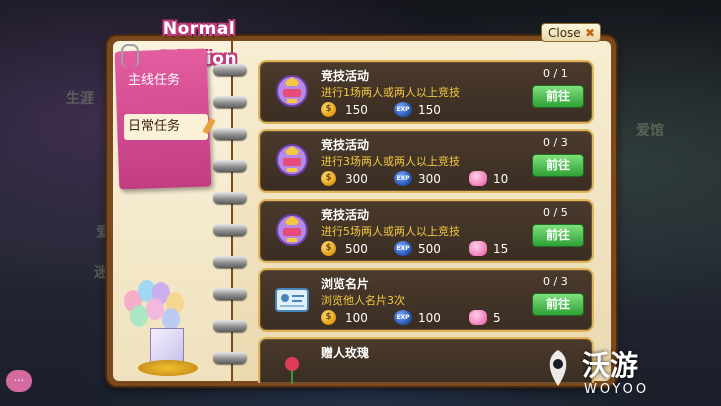  I want to click on background-sign: 爱馆, so click(650, 131).